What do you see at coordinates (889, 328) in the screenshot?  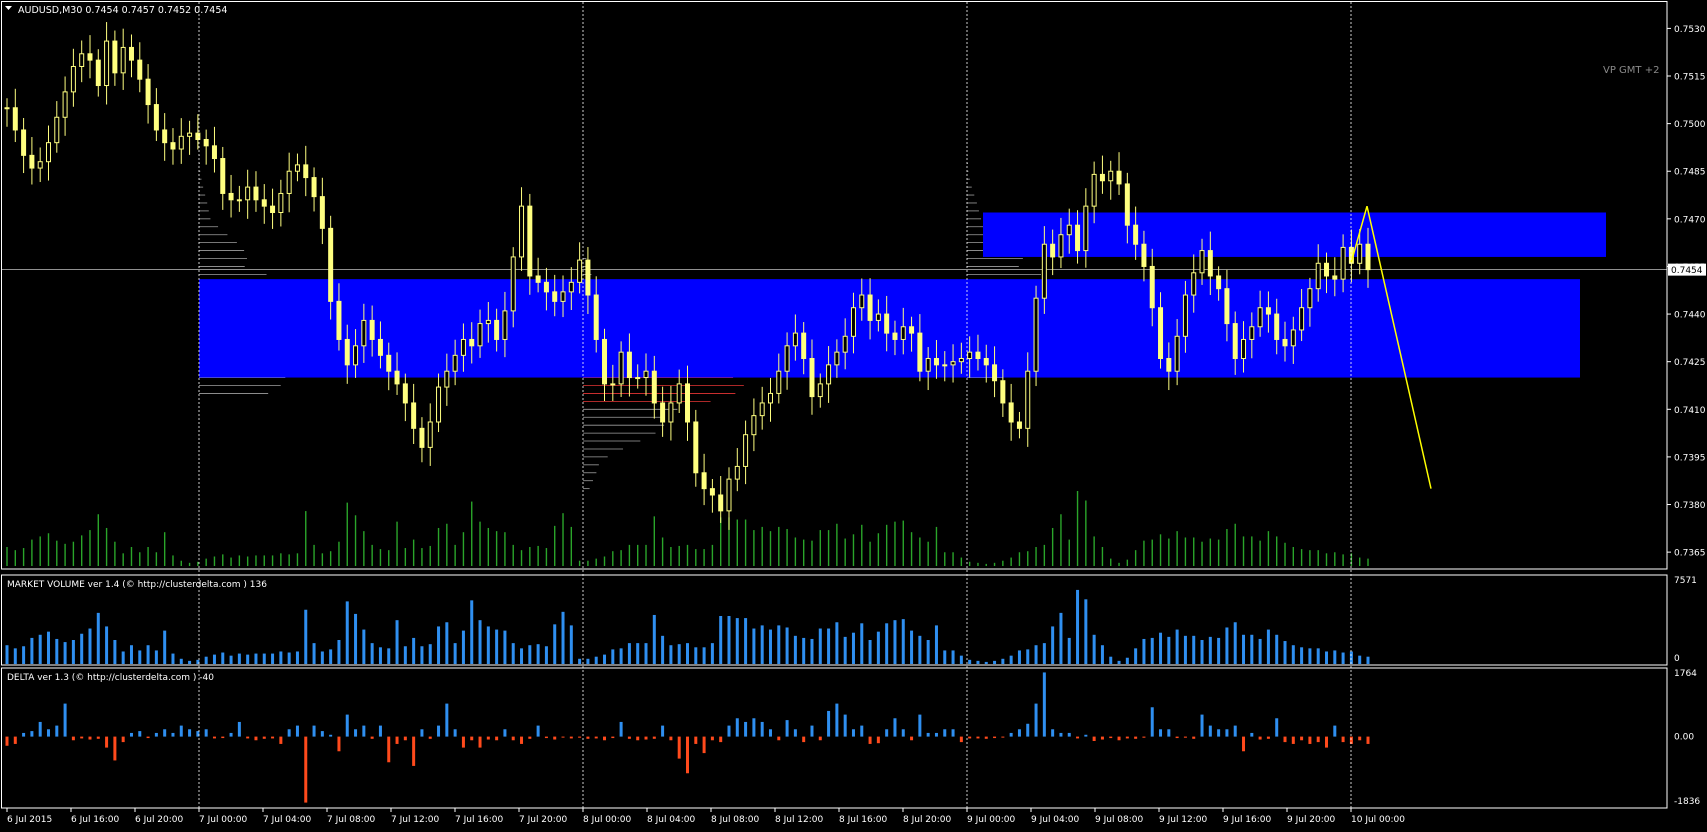 I see `supply-demand-zone` at bounding box center [889, 328].